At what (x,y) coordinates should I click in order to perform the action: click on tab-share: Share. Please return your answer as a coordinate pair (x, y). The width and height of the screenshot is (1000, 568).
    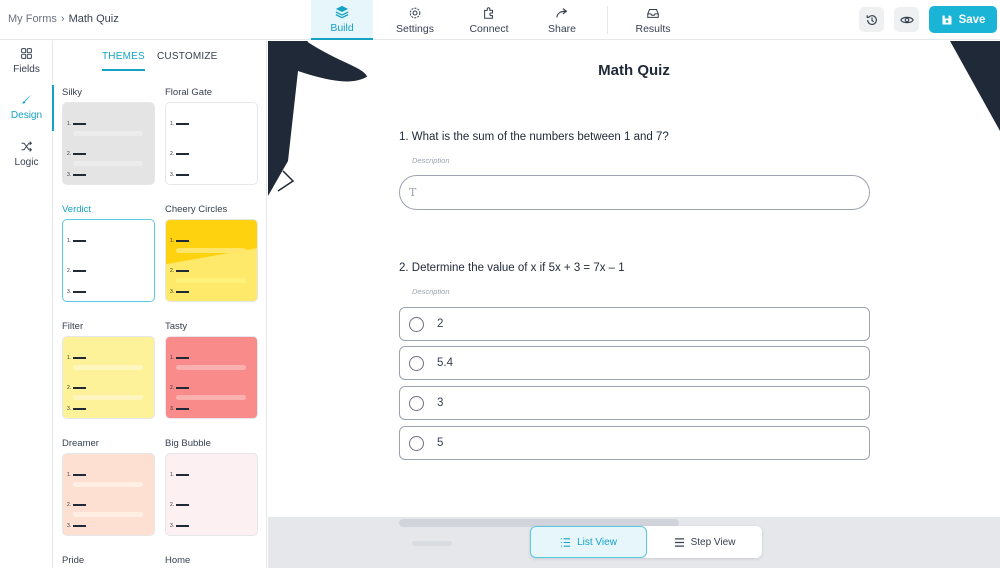
    Looking at the image, I should click on (562, 20).